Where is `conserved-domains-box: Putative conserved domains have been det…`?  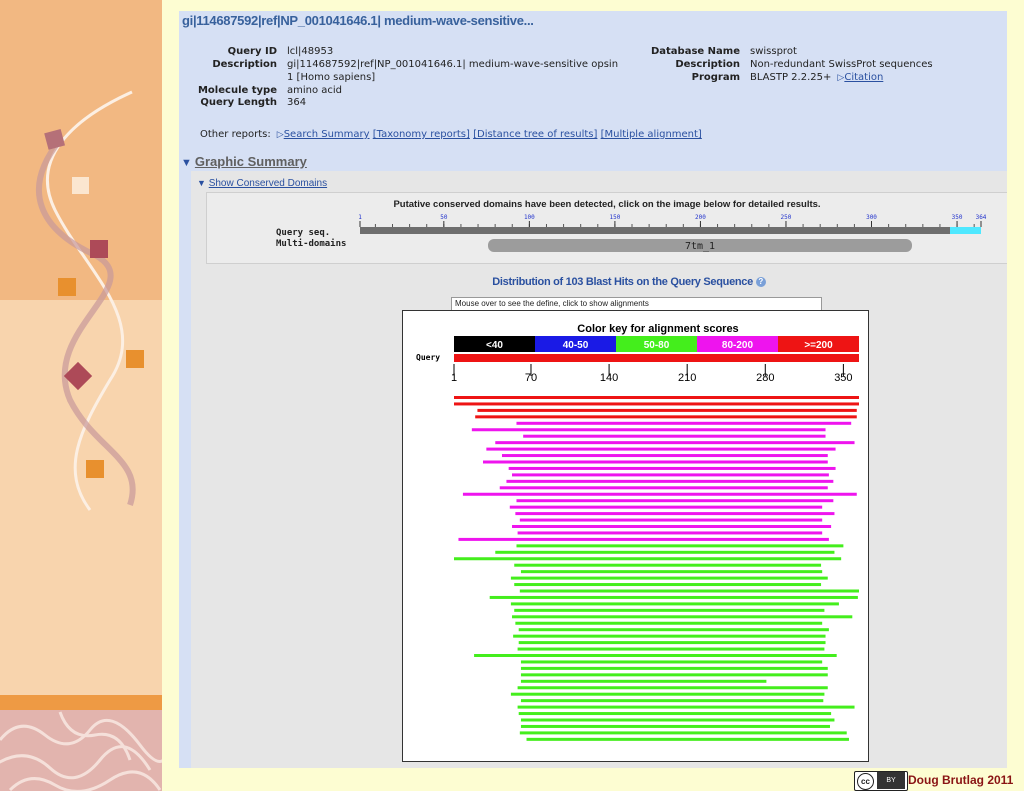
conserved-domains-box: Putative conserved domains have been det… is located at coordinates (606, 228).